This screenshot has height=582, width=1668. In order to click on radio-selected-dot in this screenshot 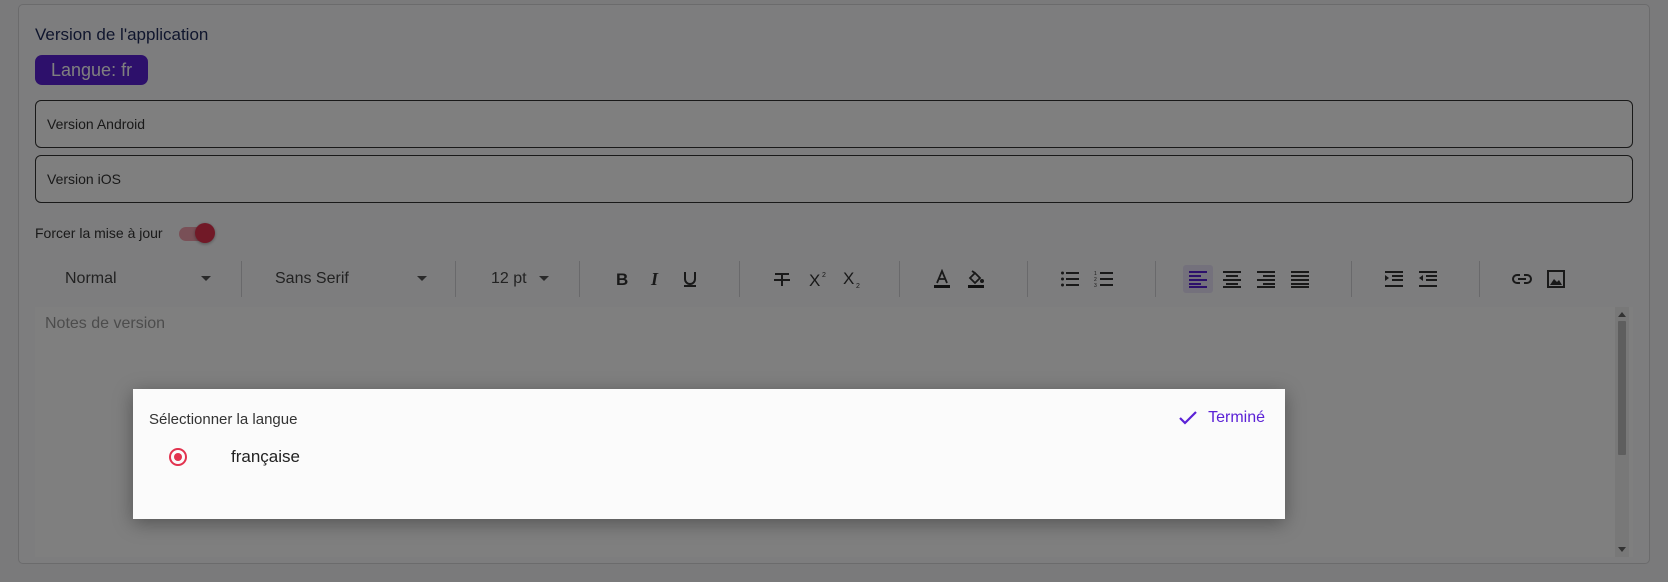, I will do `click(178, 457)`.